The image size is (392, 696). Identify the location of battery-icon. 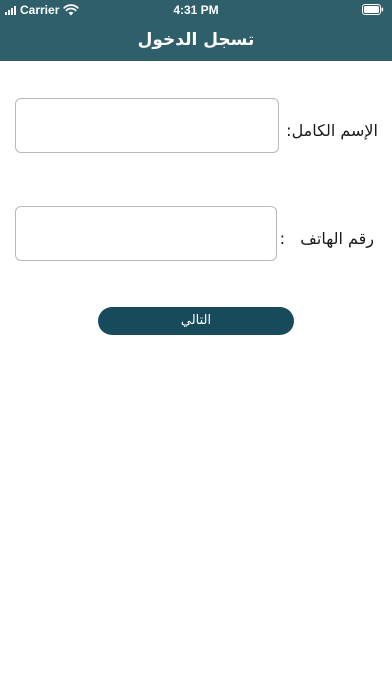
(373, 9).